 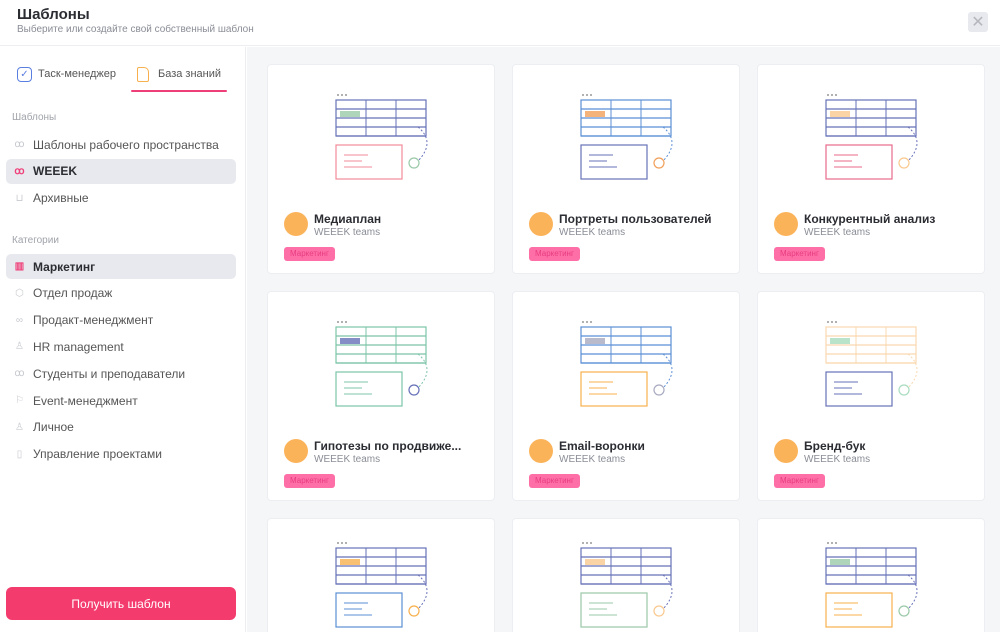 What do you see at coordinates (19, 320) in the screenshot?
I see `nodes-icon: ∞` at bounding box center [19, 320].